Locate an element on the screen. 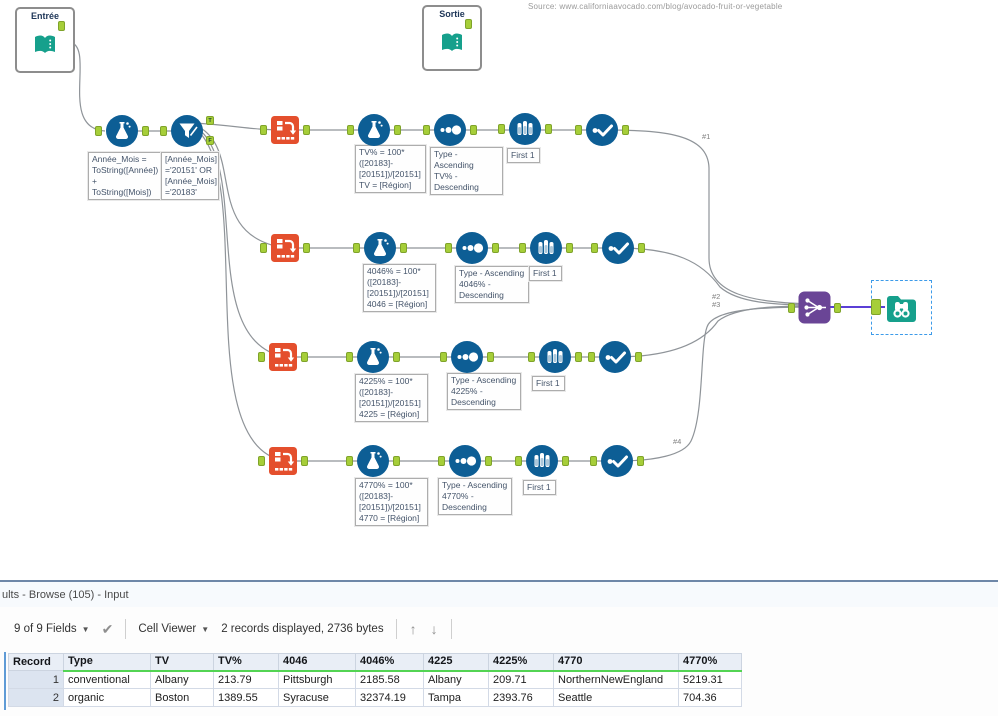 The width and height of the screenshot is (998, 716). table-cell: conventional is located at coordinates (107, 679).